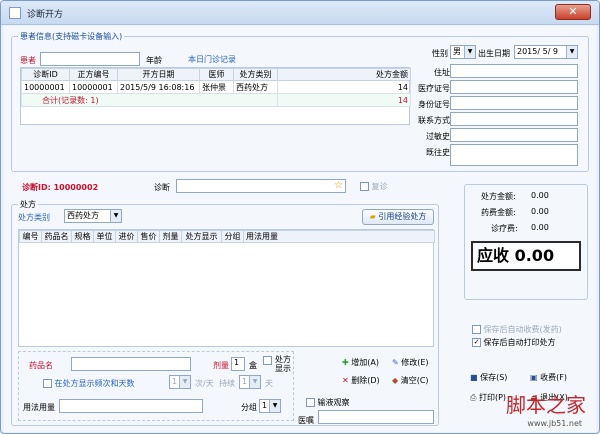 This screenshot has height=434, width=600. What do you see at coordinates (131, 364) in the screenshot?
I see `drug-name-input` at bounding box center [131, 364].